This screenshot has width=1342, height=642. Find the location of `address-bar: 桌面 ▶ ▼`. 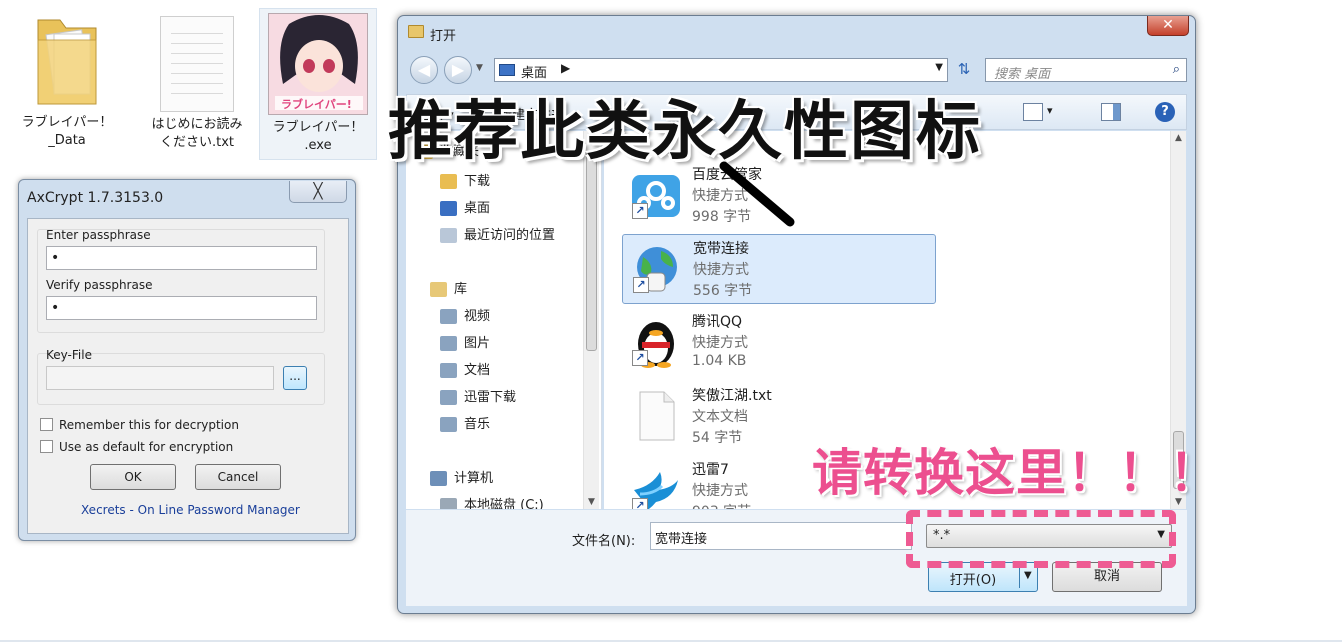

address-bar: 桌面 ▶ ▼ is located at coordinates (721, 70).